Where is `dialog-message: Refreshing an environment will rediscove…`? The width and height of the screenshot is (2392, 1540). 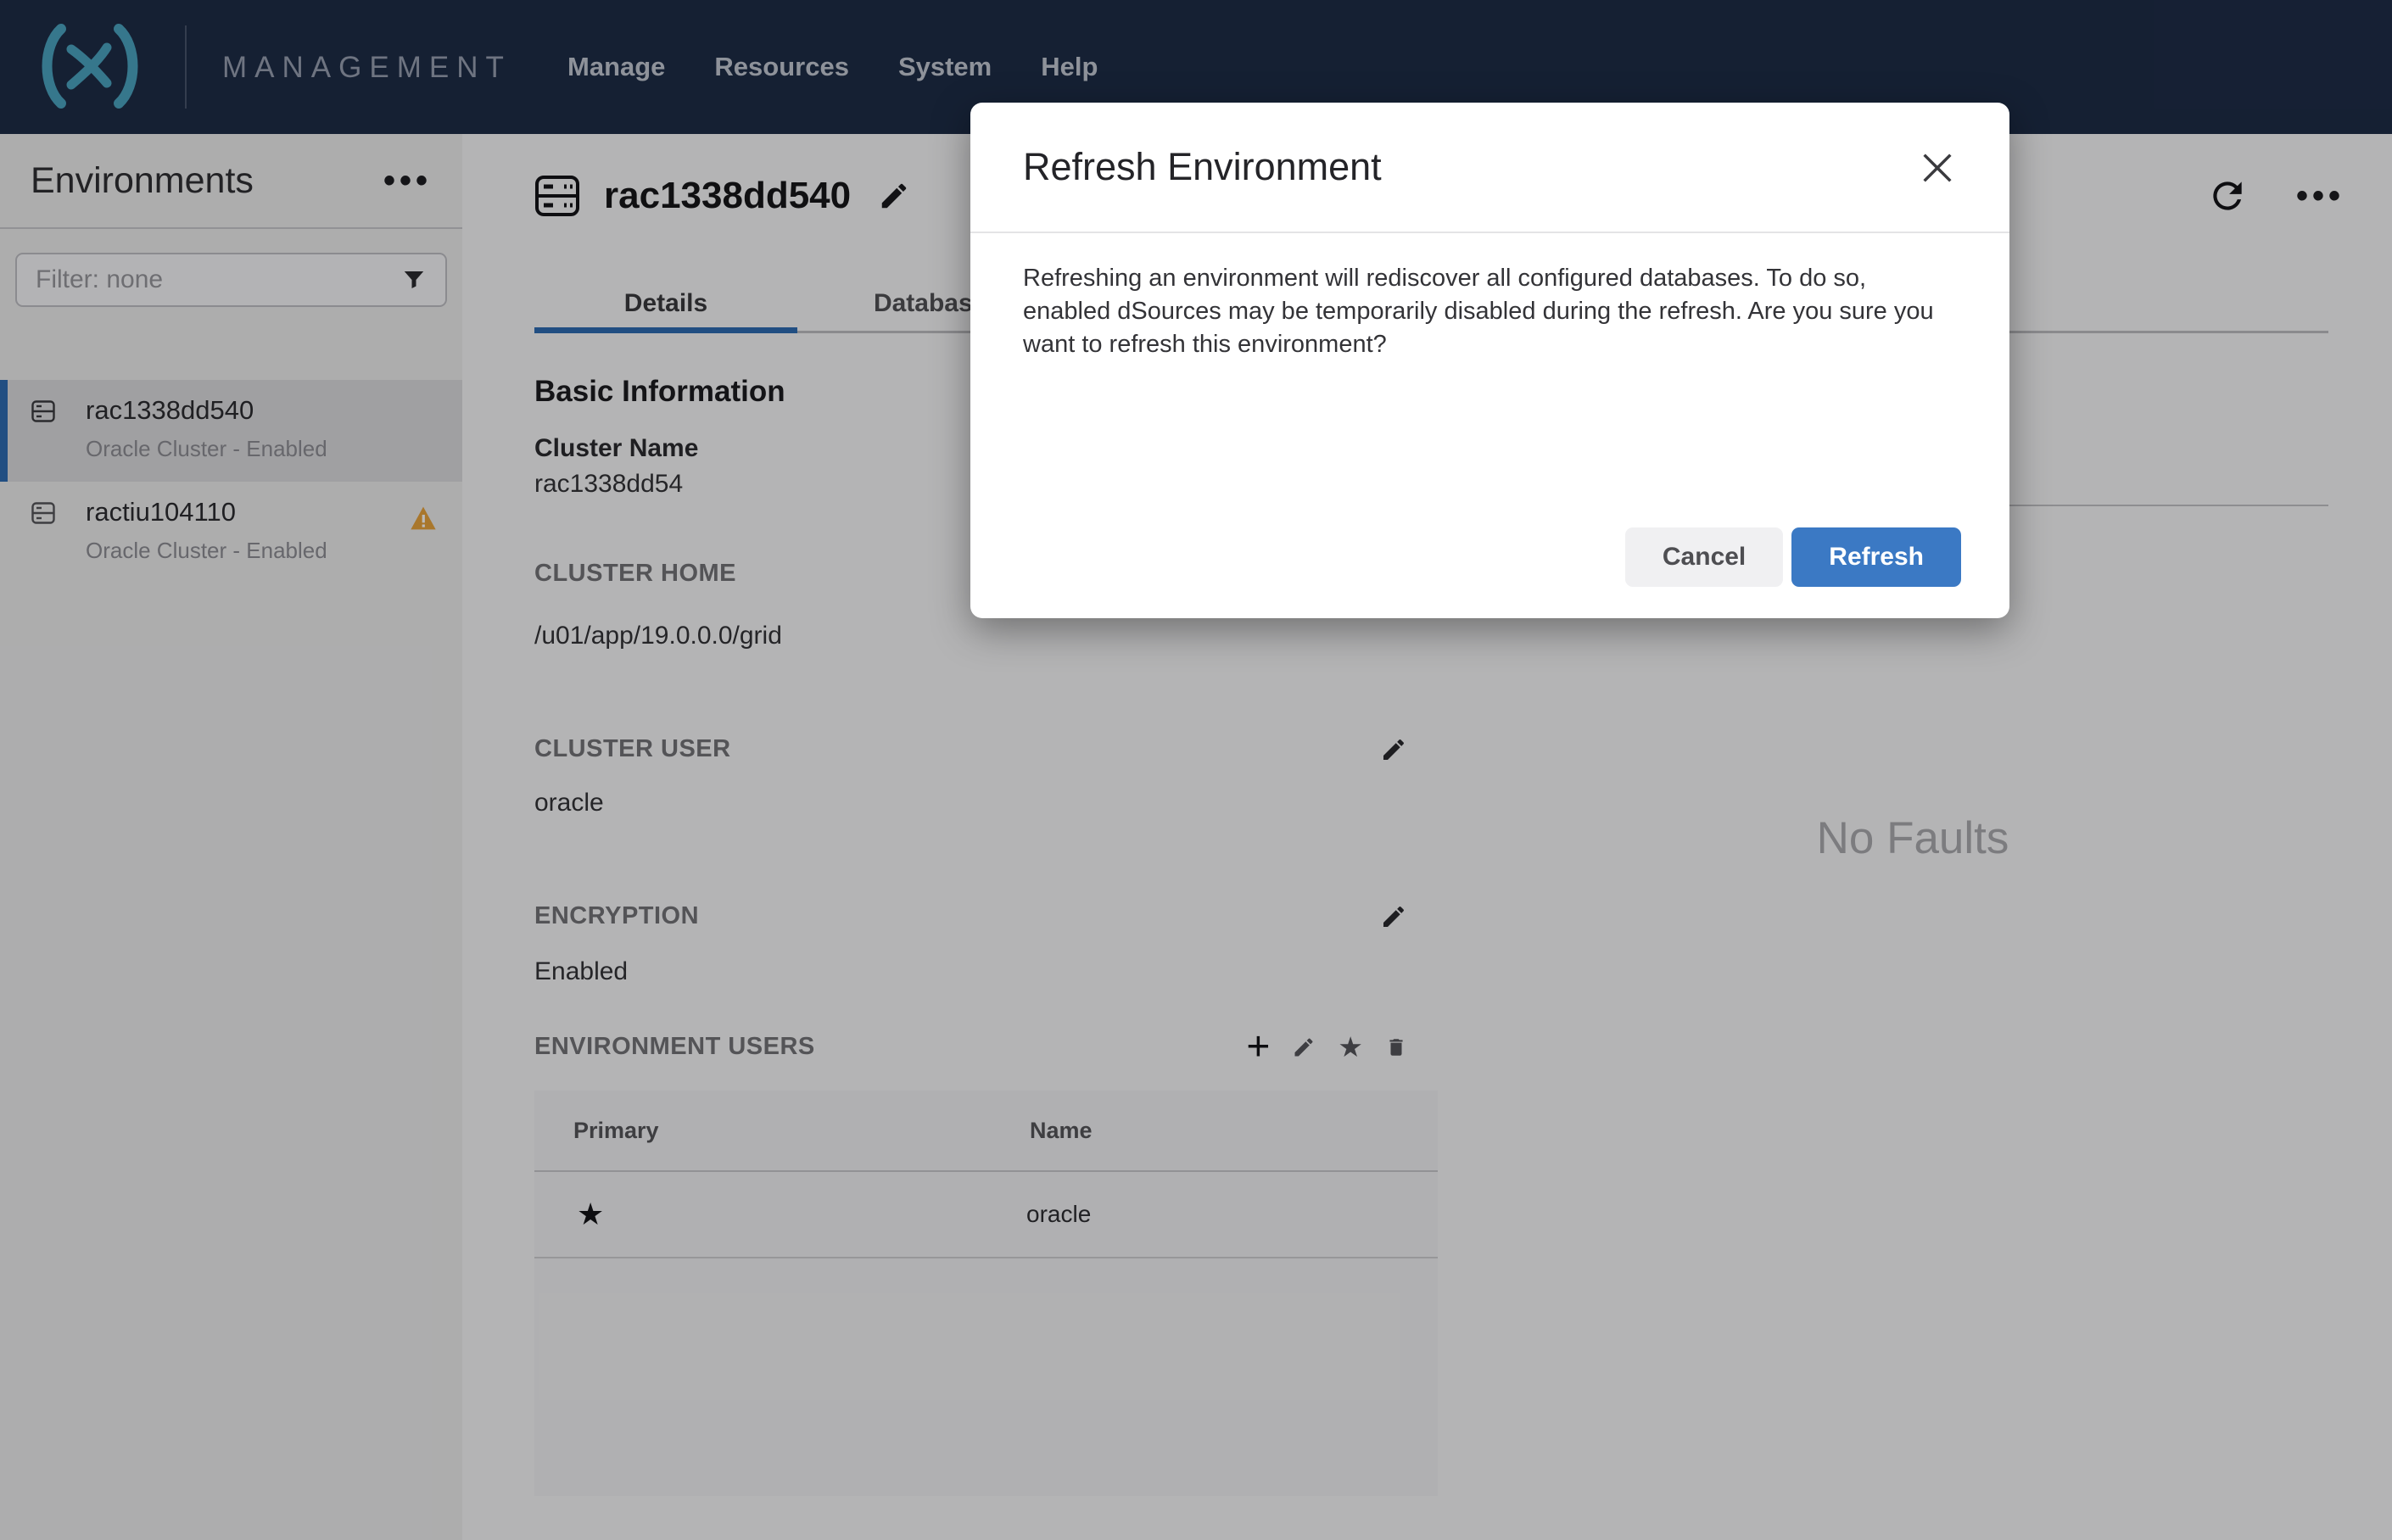 dialog-message: Refreshing an environment will rediscove… is located at coordinates (1478, 311).